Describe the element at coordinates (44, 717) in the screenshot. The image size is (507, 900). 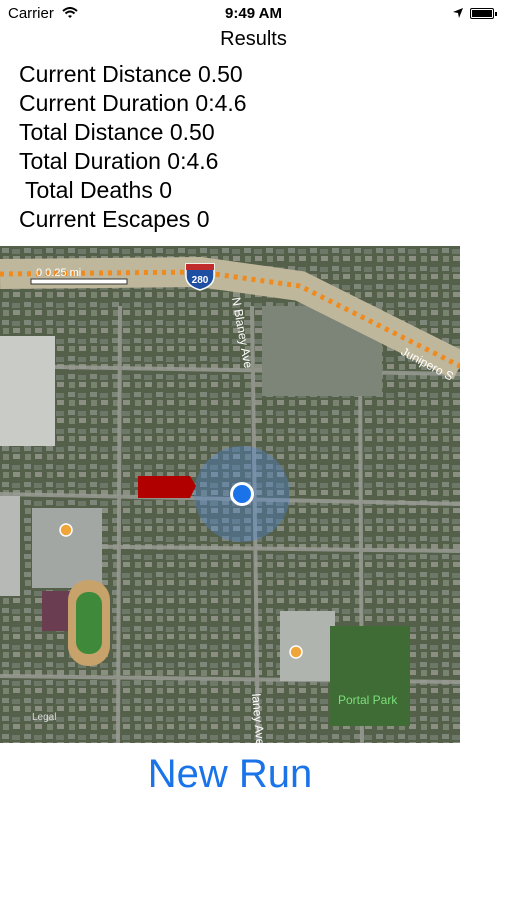
I see `legal-label: Legal` at that location.